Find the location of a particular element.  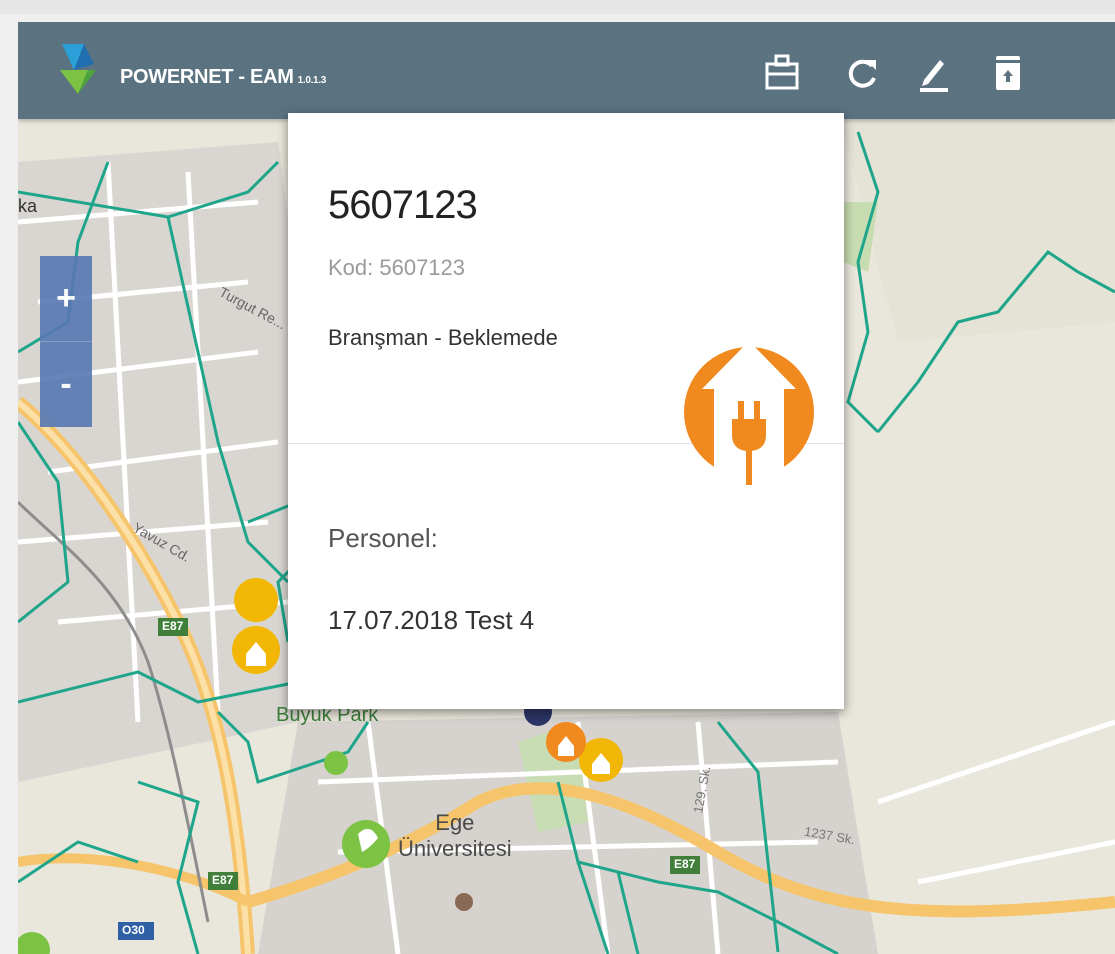

briefcase-button is located at coordinates (782, 72).